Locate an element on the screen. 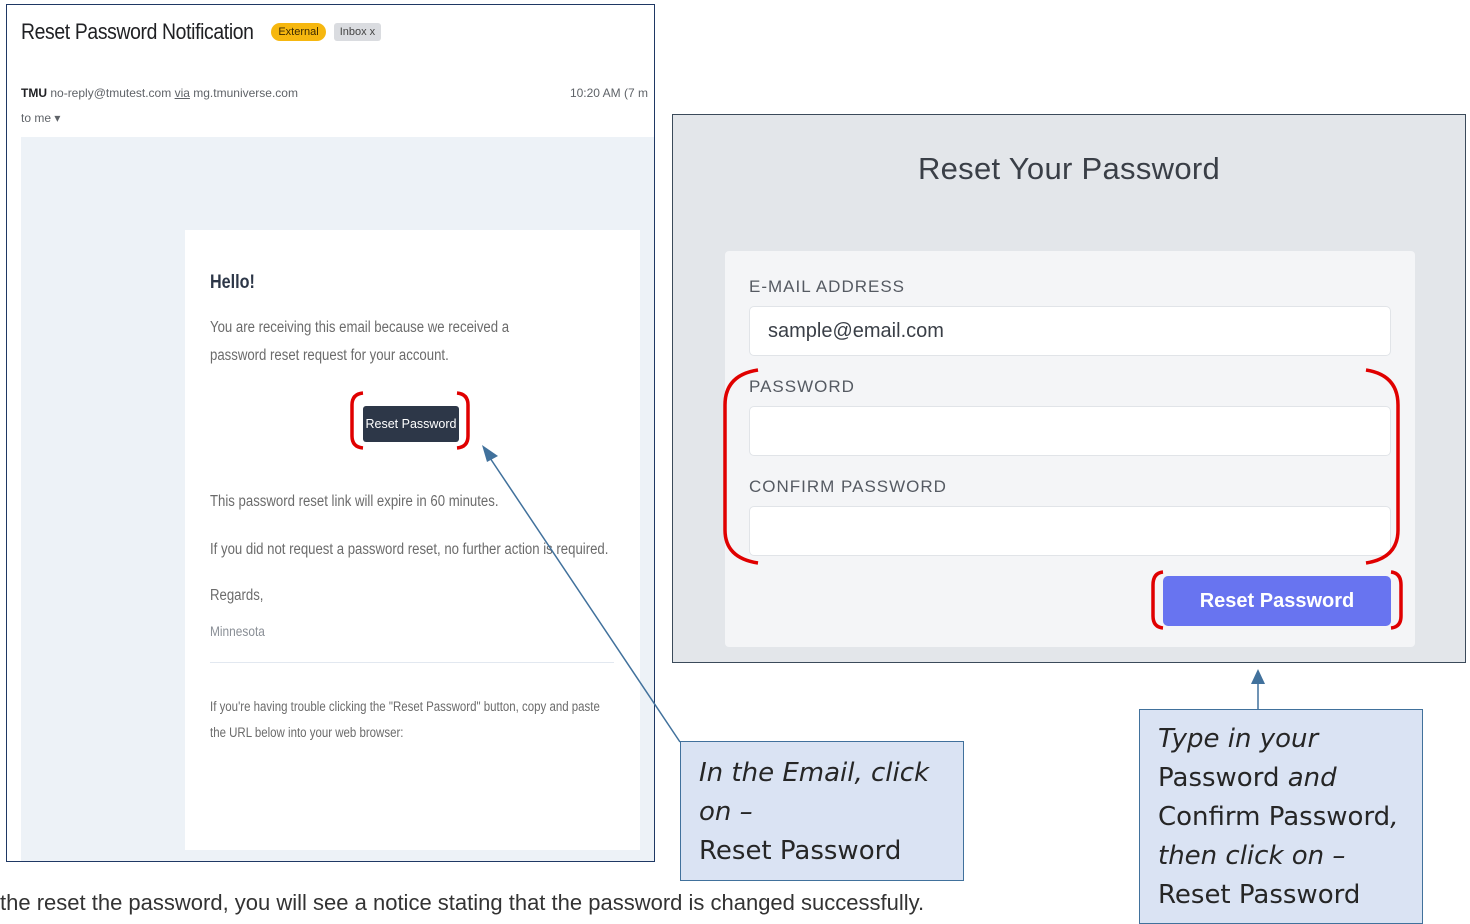 The image size is (1470, 924). sender-domain: mg.tmuniverse.com is located at coordinates (245, 93).